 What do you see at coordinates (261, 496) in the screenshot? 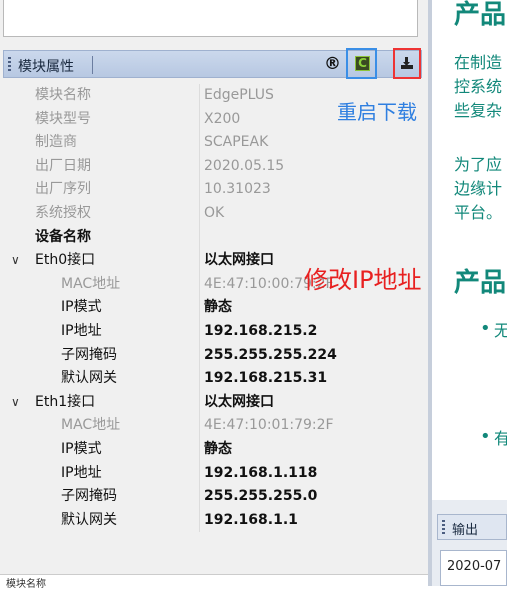
I see `property-value: 255.255.255.0` at bounding box center [261, 496].